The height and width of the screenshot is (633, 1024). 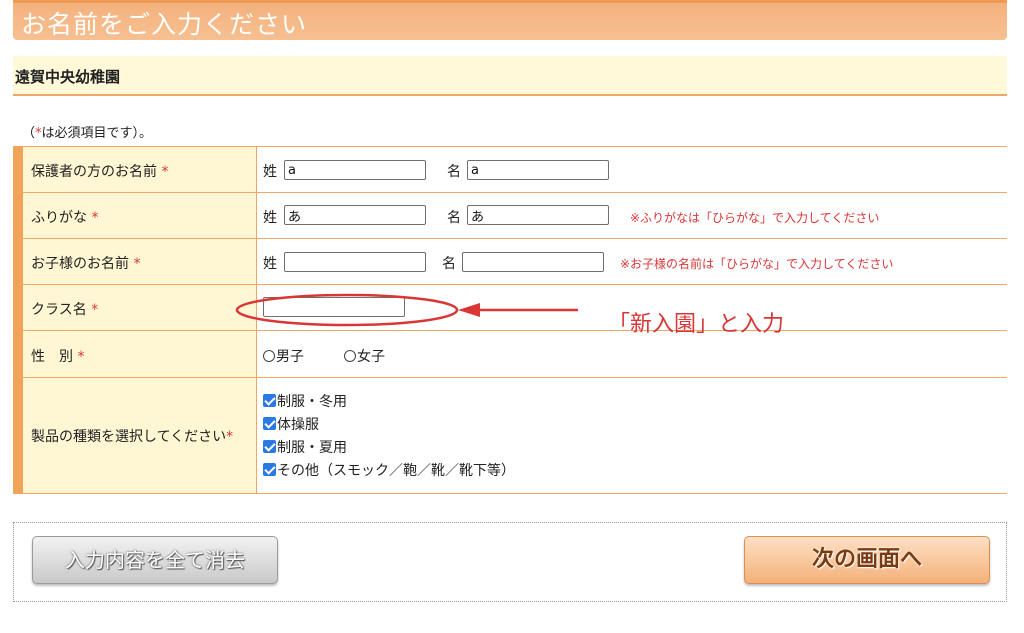 I want to click on child-first-name-label: 名, so click(x=449, y=264).